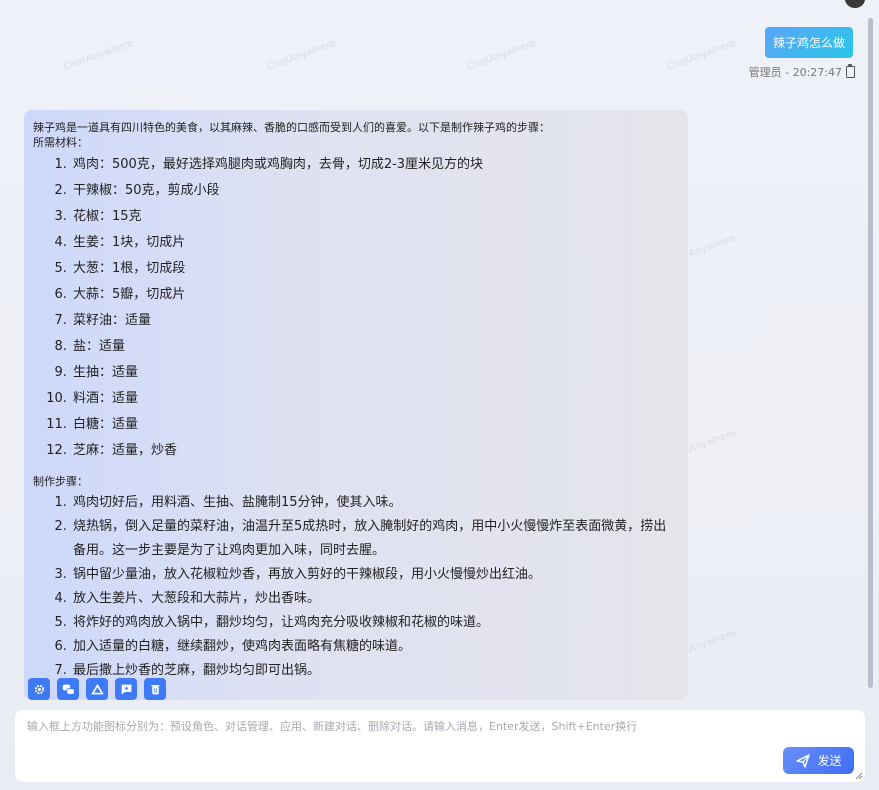  I want to click on list-item: 大葱：1根，切成段, so click(374, 269).